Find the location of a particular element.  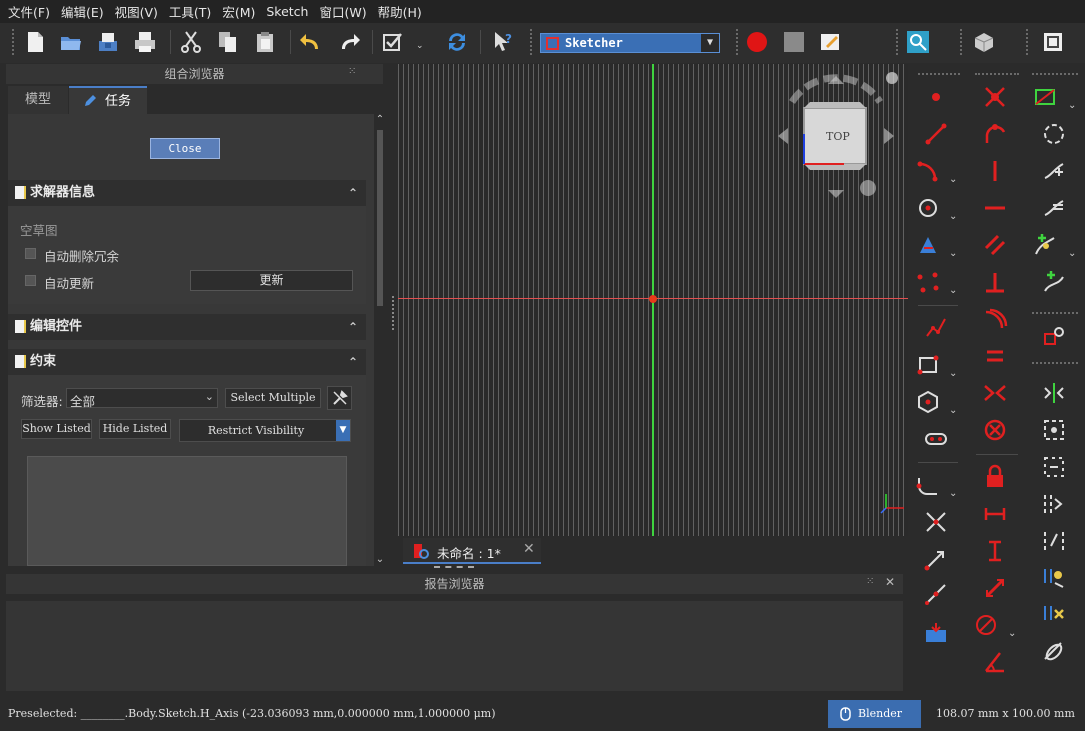

select-conflicting-icon is located at coordinates (1054, 208).